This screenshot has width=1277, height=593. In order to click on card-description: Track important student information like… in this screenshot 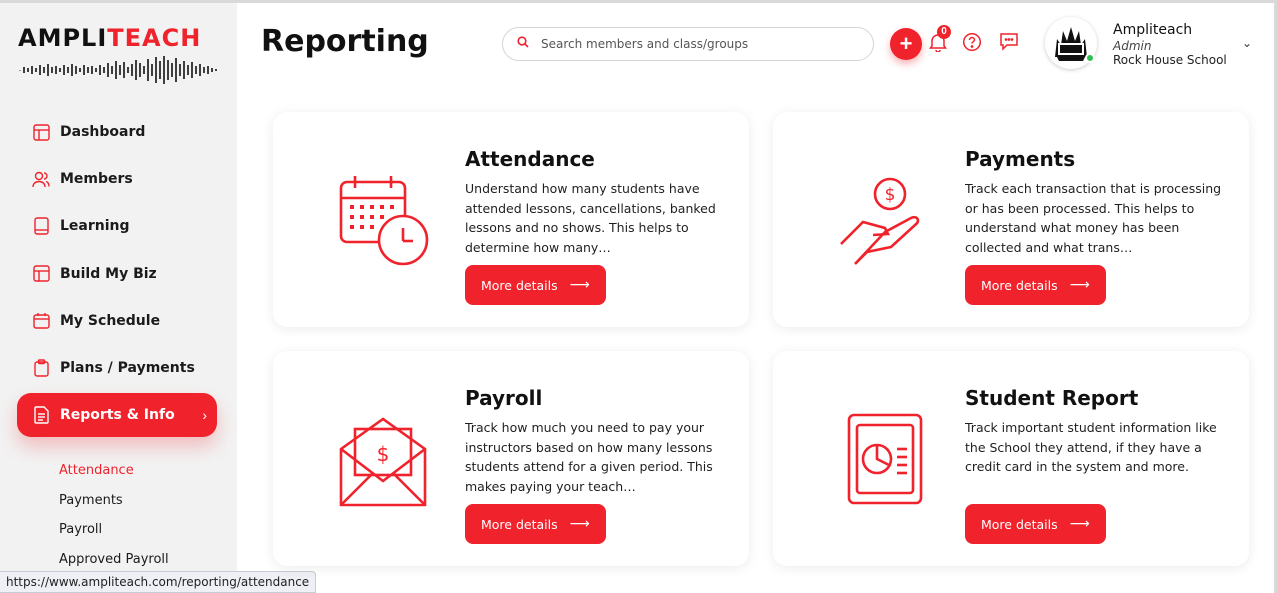, I will do `click(1091, 447)`.